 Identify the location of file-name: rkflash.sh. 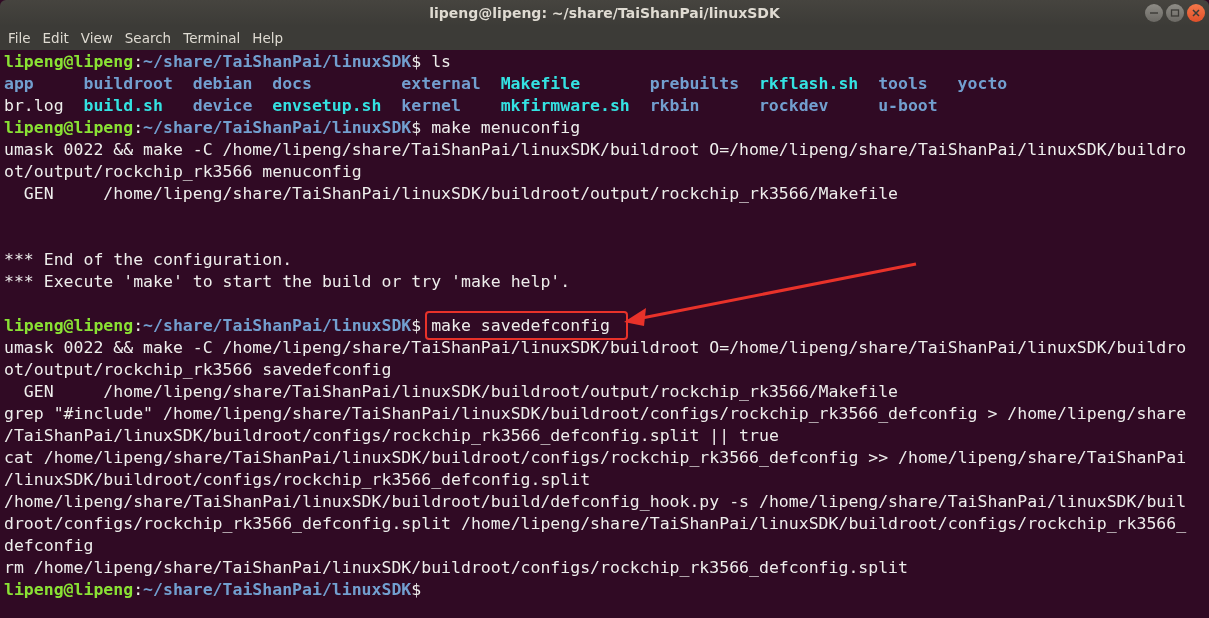
(808, 83).